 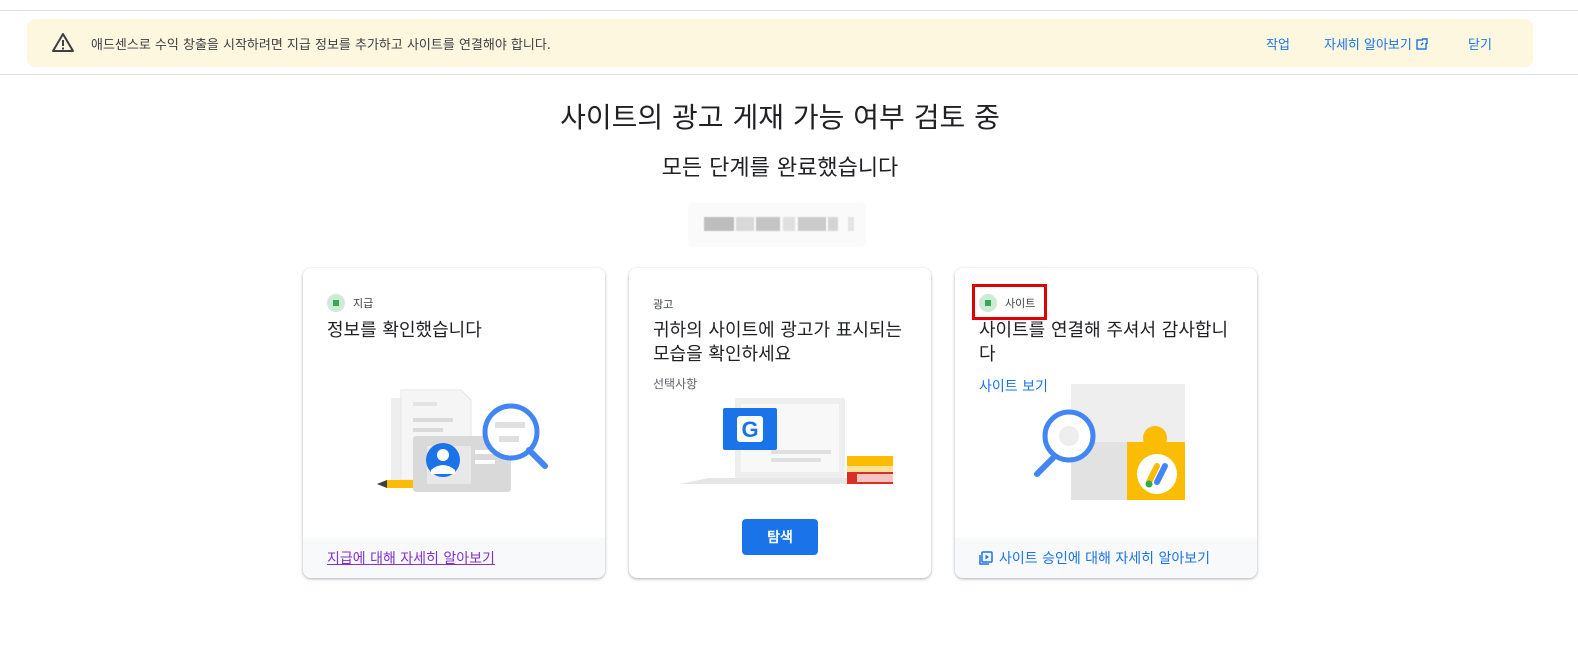 What do you see at coordinates (663, 304) in the screenshot?
I see `ads-status-label: 광고` at bounding box center [663, 304].